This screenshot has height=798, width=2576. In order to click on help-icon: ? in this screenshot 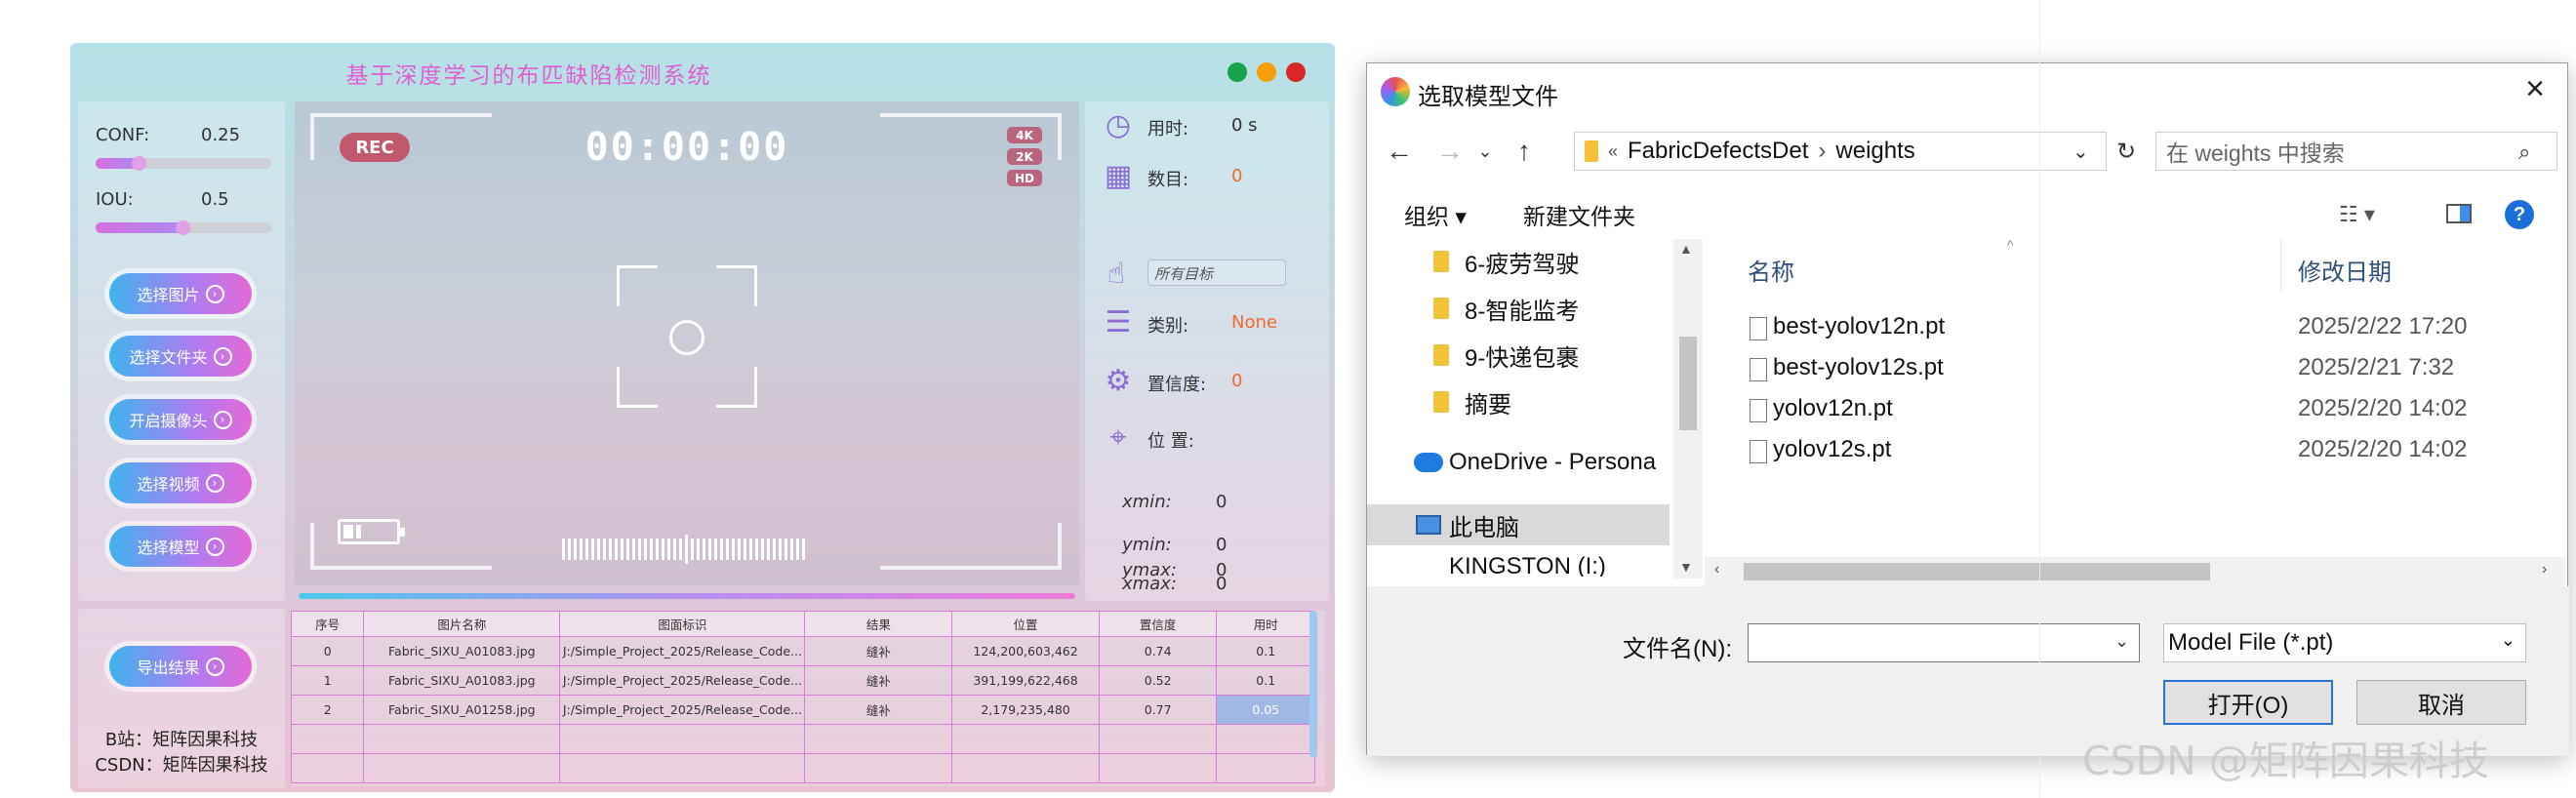, I will do `click(2519, 214)`.